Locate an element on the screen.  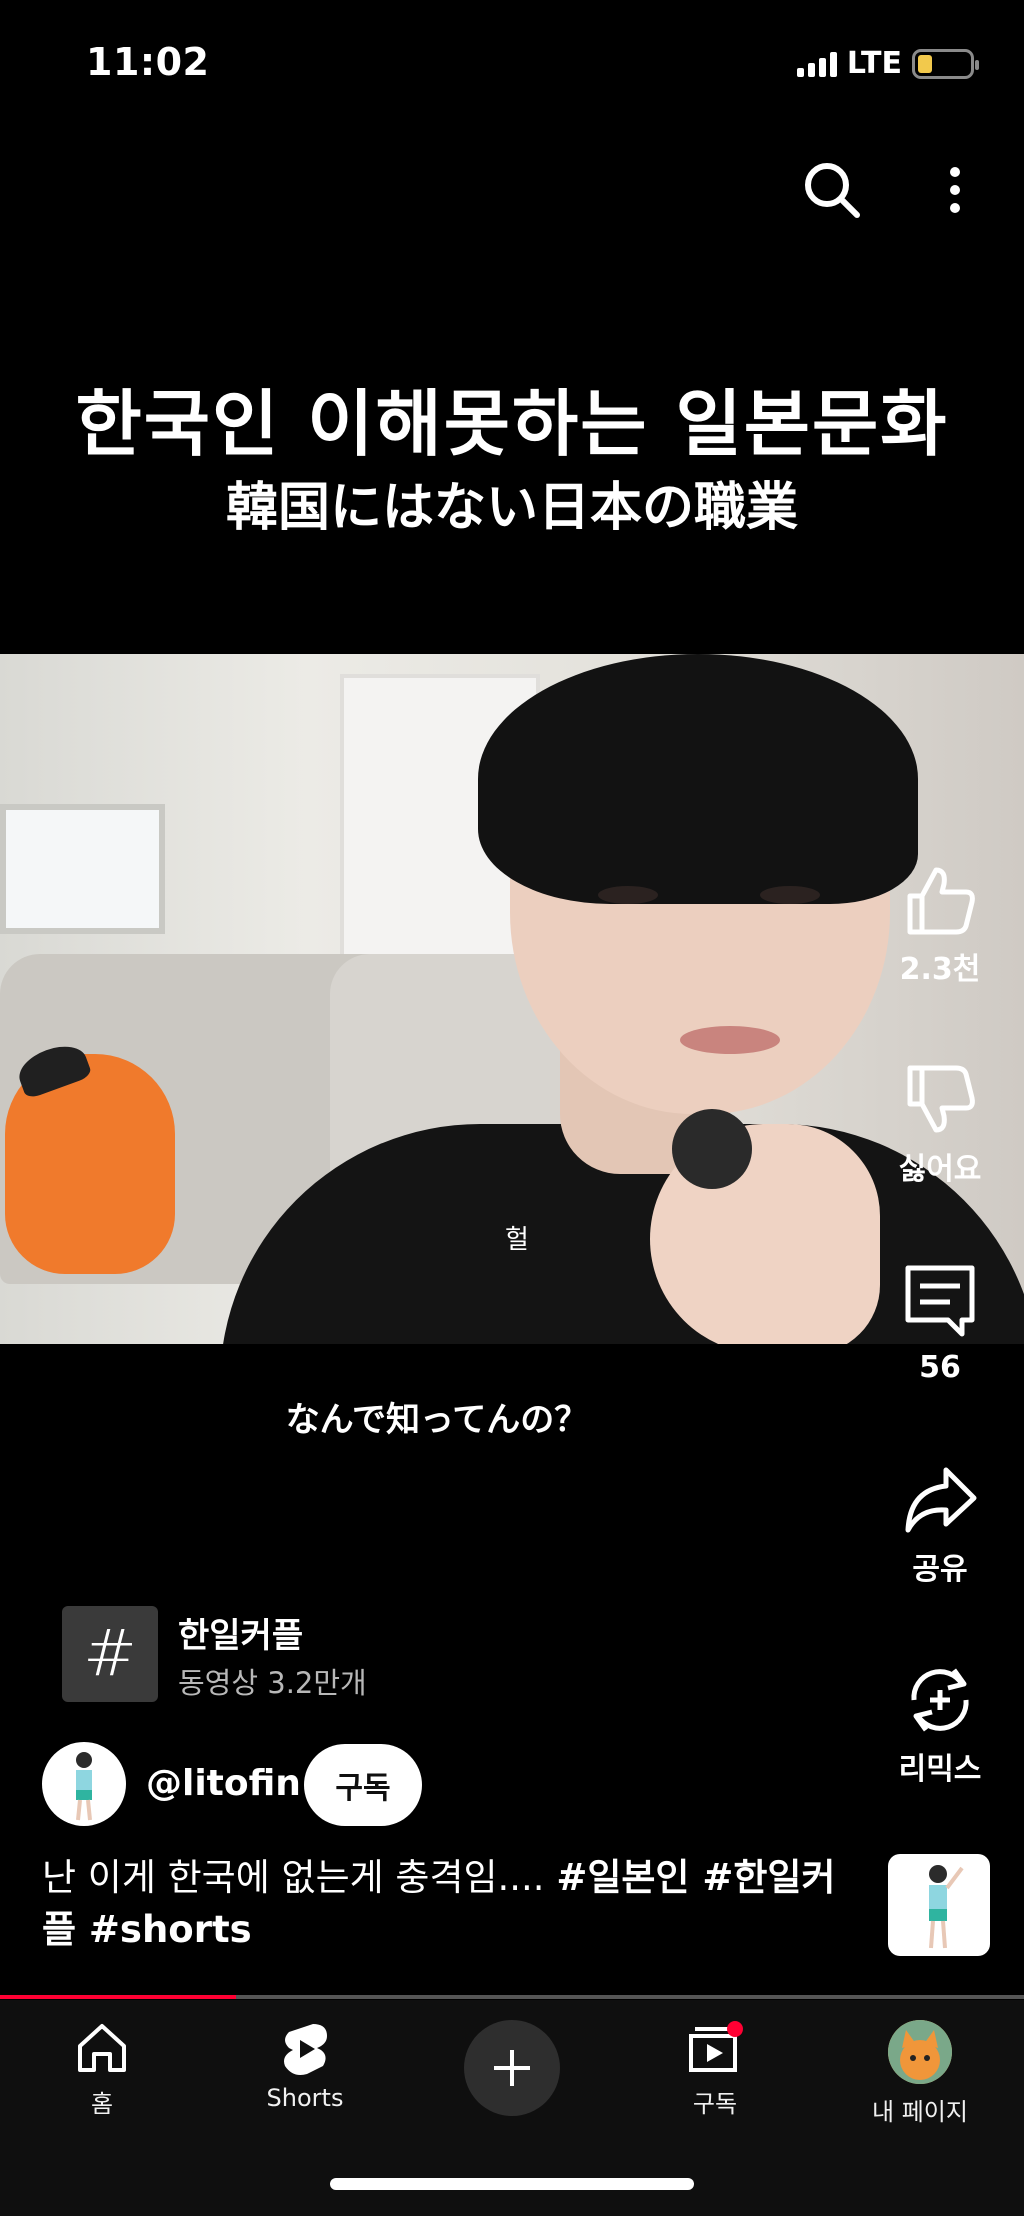
nav-me: 내 페이지 is located at coordinates (920, 2073).